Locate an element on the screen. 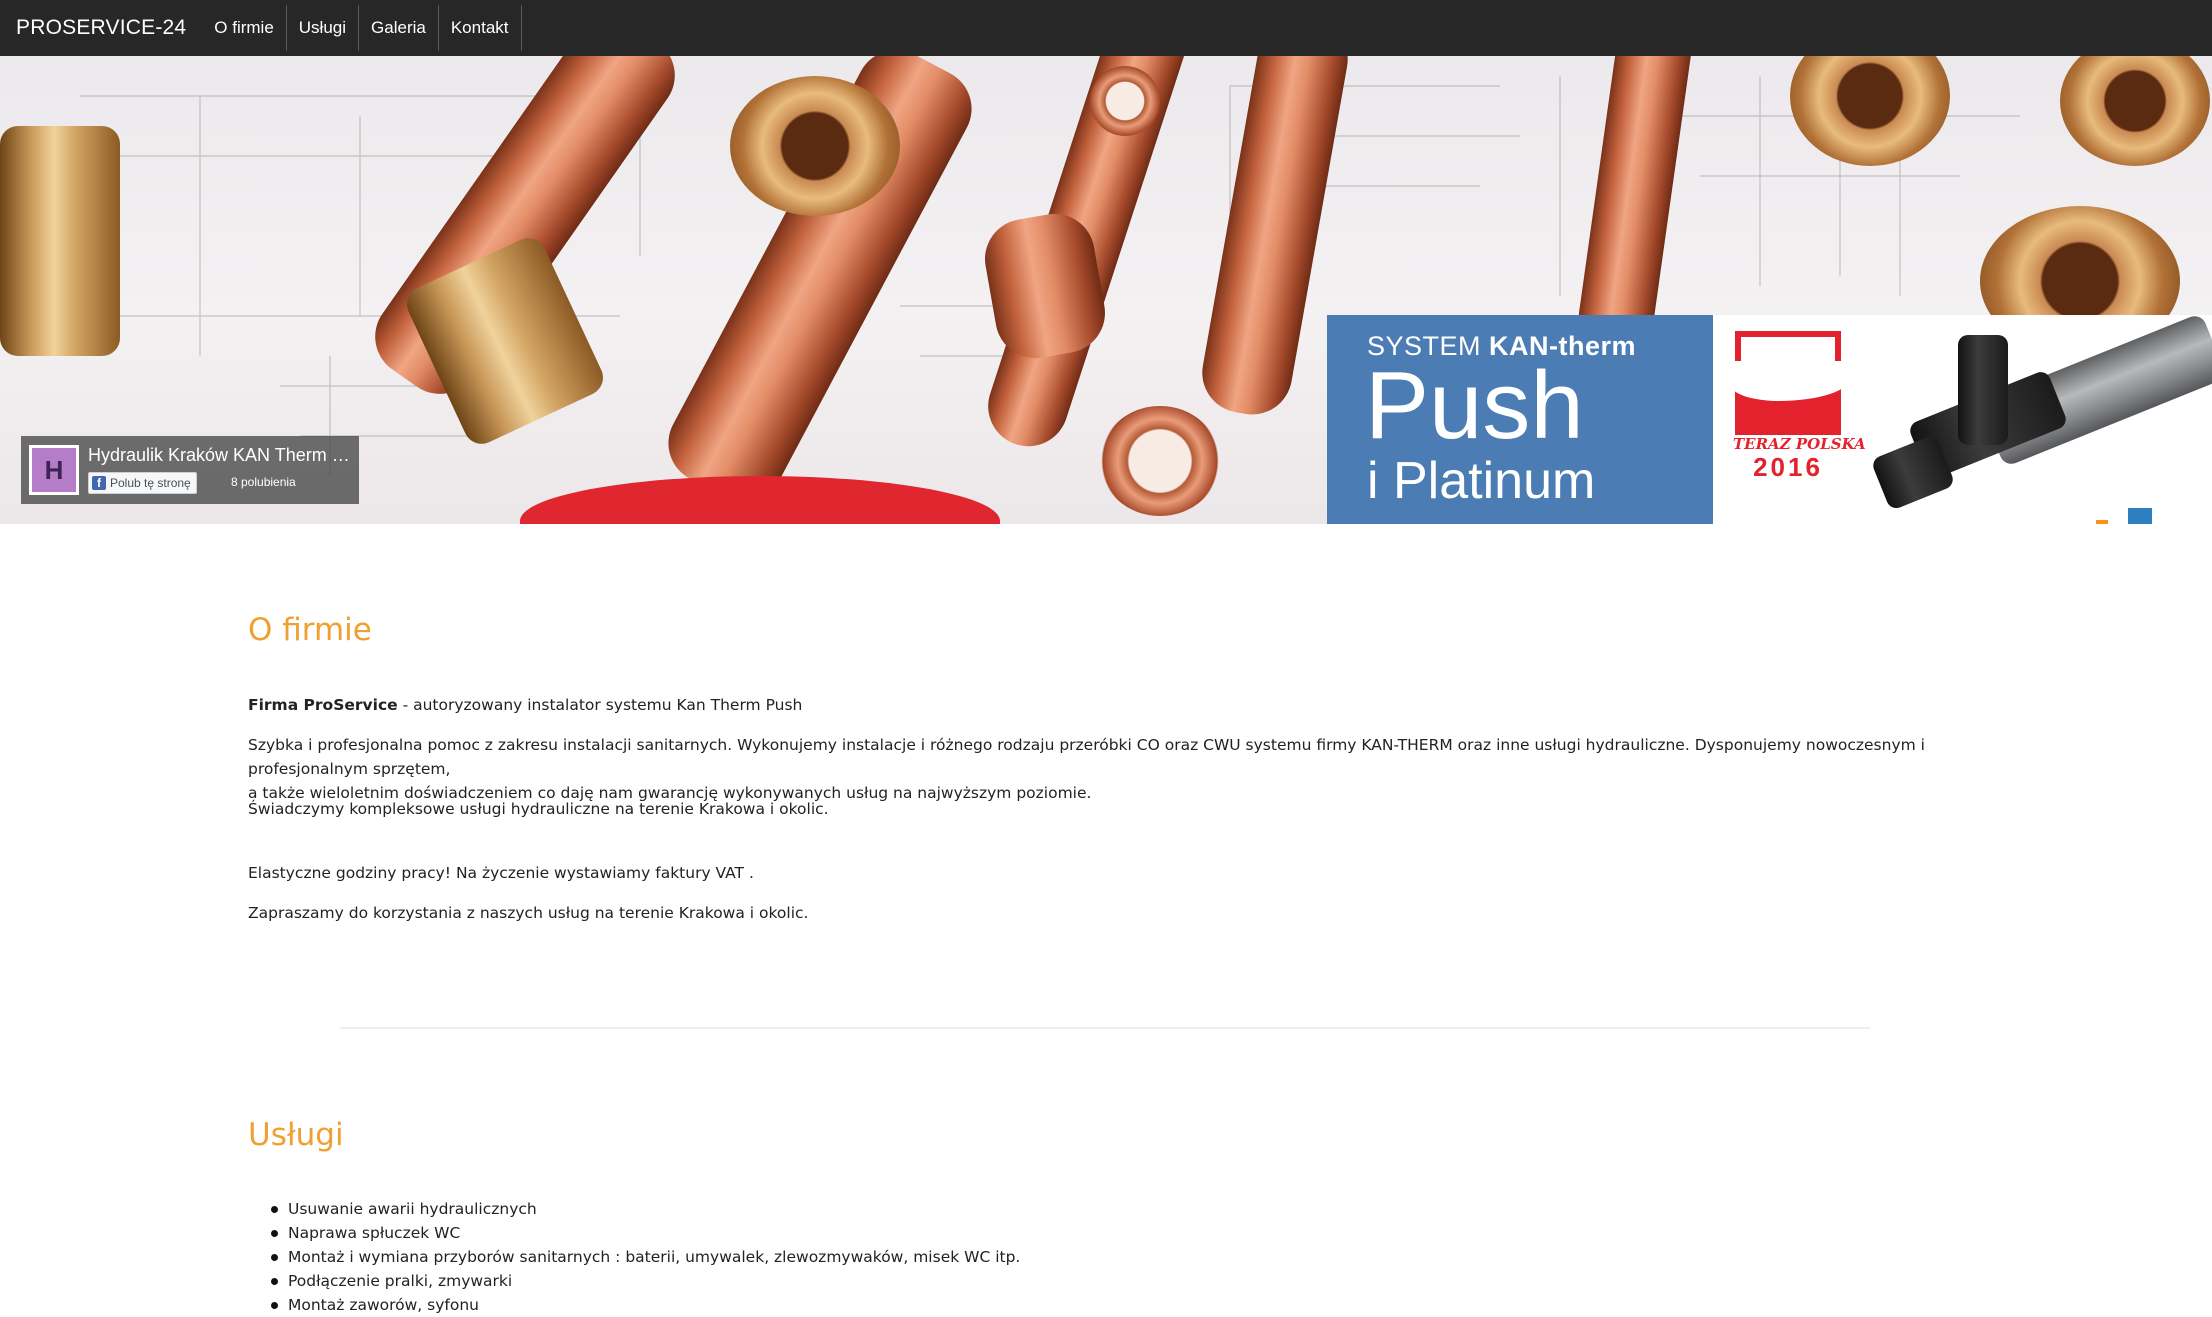 The image size is (2212, 1317). black-tee-fitting is located at coordinates (1983, 390).